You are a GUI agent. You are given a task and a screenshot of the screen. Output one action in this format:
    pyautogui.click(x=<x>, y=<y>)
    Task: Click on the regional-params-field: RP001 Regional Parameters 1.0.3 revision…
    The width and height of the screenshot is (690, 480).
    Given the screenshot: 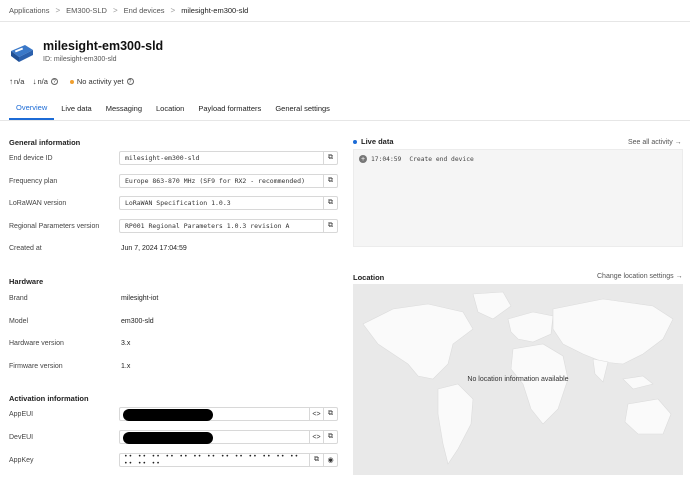 What is the action you would take?
    pyautogui.click(x=228, y=226)
    